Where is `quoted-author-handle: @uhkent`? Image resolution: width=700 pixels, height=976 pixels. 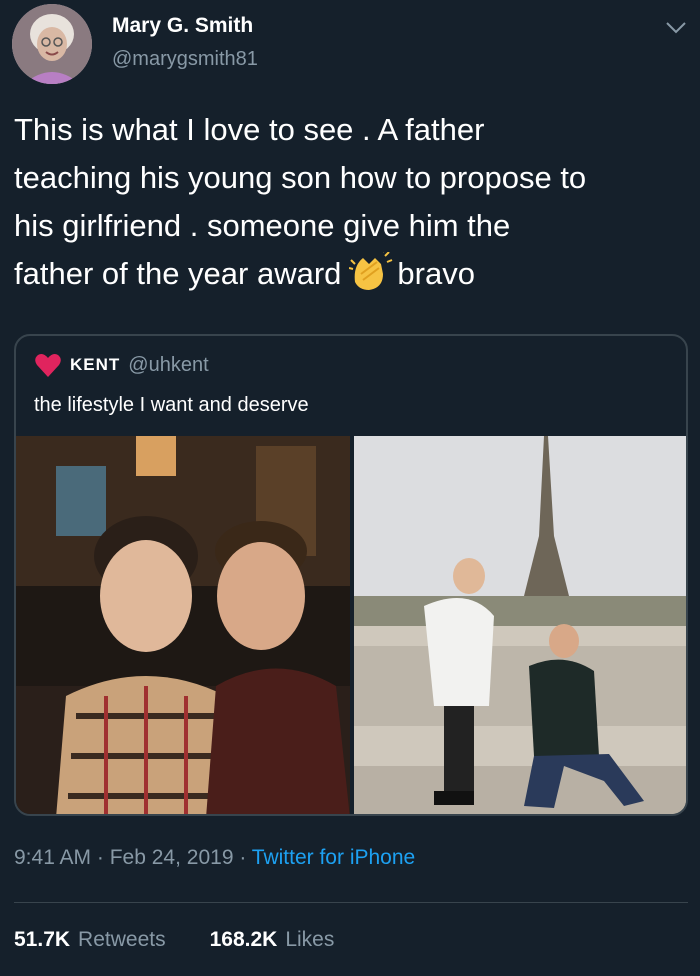
quoted-author-handle: @uhkent is located at coordinates (168, 365).